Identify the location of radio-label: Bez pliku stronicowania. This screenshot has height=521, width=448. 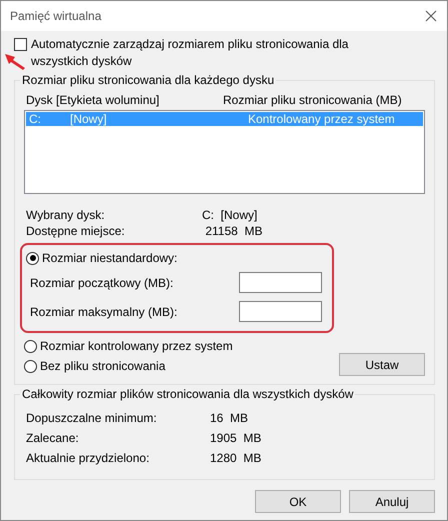
(103, 366).